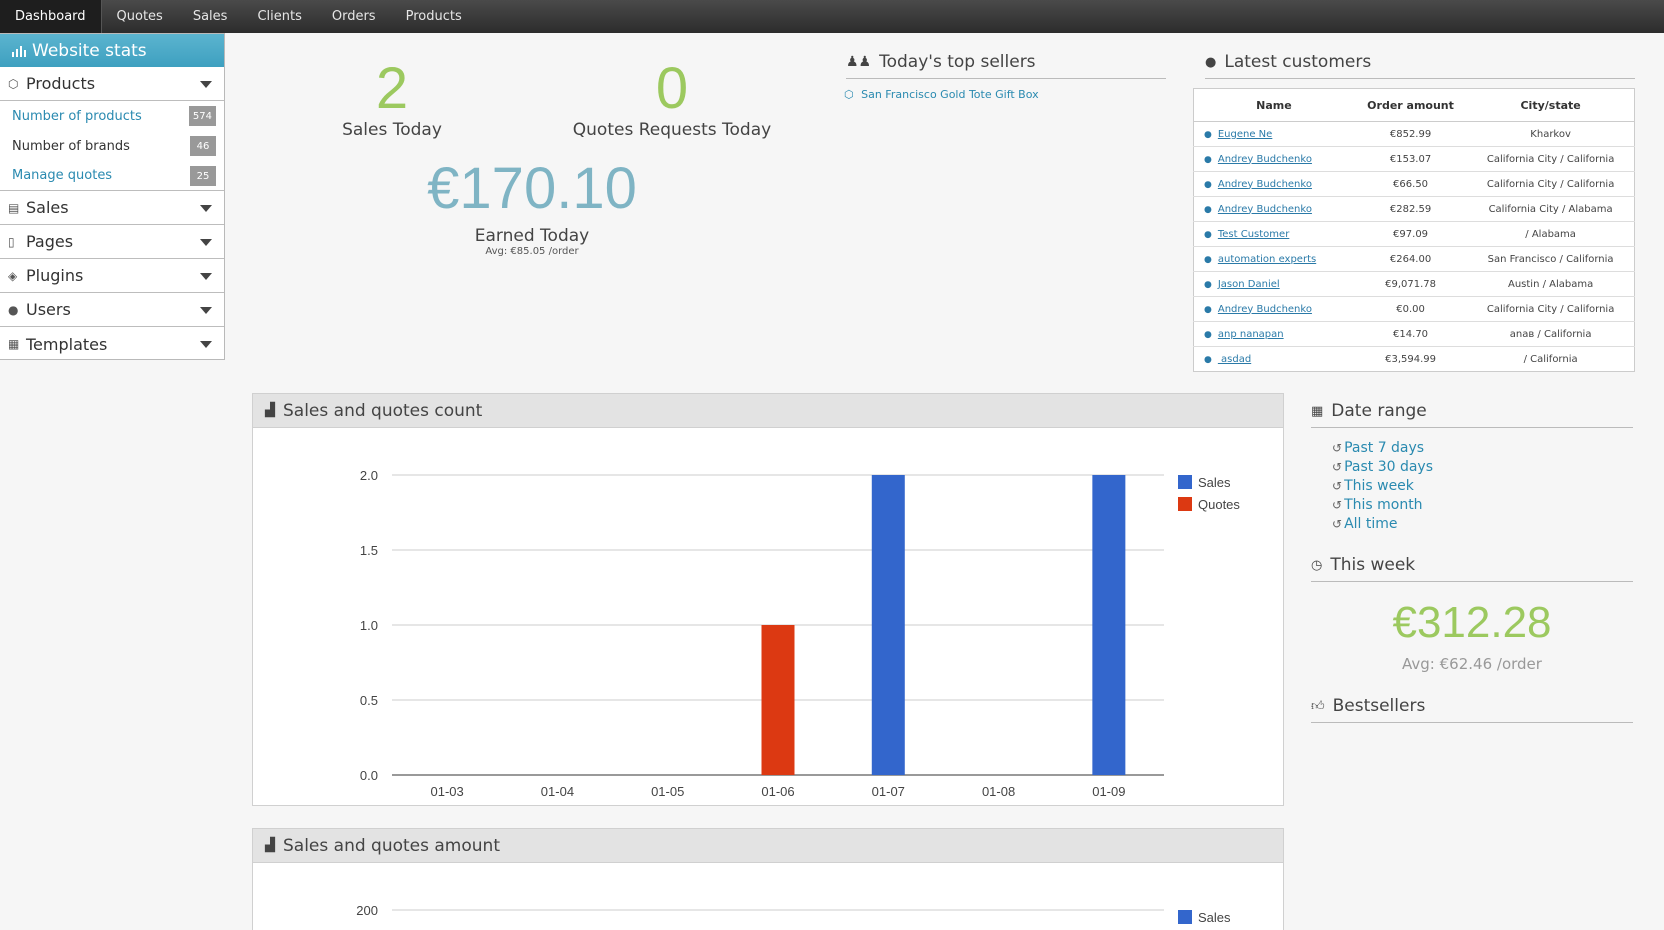 This screenshot has width=1664, height=930. Describe the element at coordinates (354, 16) in the screenshot. I see `nav-orders: Orders` at that location.